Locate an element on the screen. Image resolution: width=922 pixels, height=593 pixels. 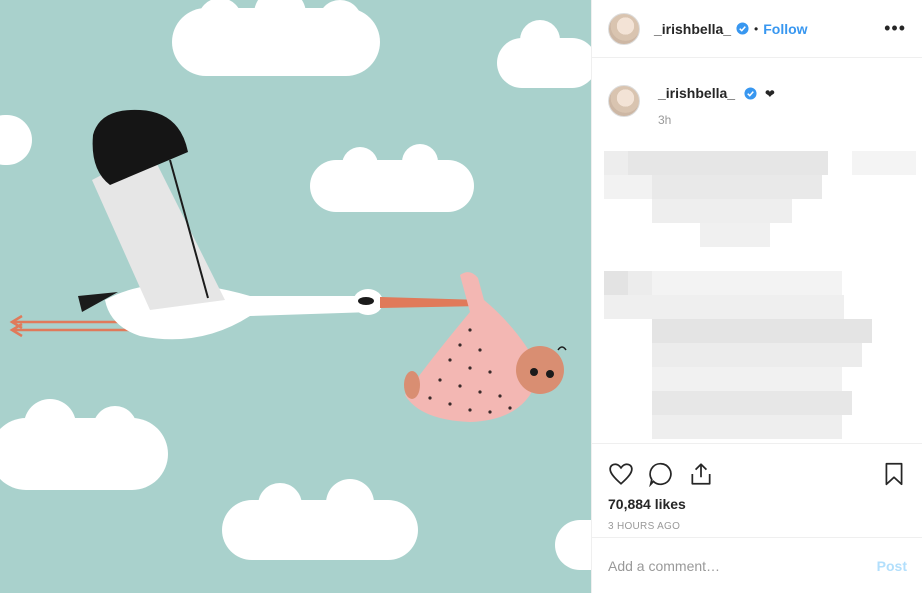
caption-username-link: _irishbella_ is located at coordinates (696, 93).